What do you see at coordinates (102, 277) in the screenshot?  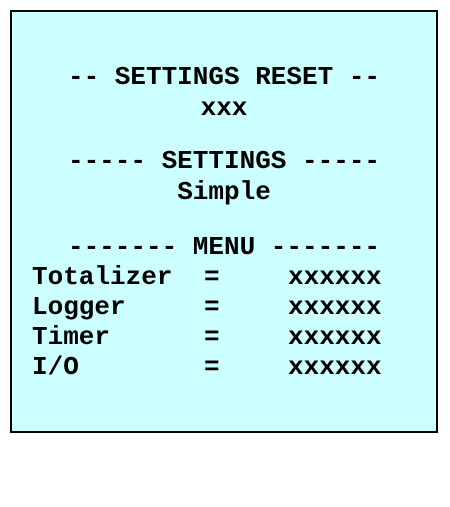 I see `menu-item-label: Totalizer` at bounding box center [102, 277].